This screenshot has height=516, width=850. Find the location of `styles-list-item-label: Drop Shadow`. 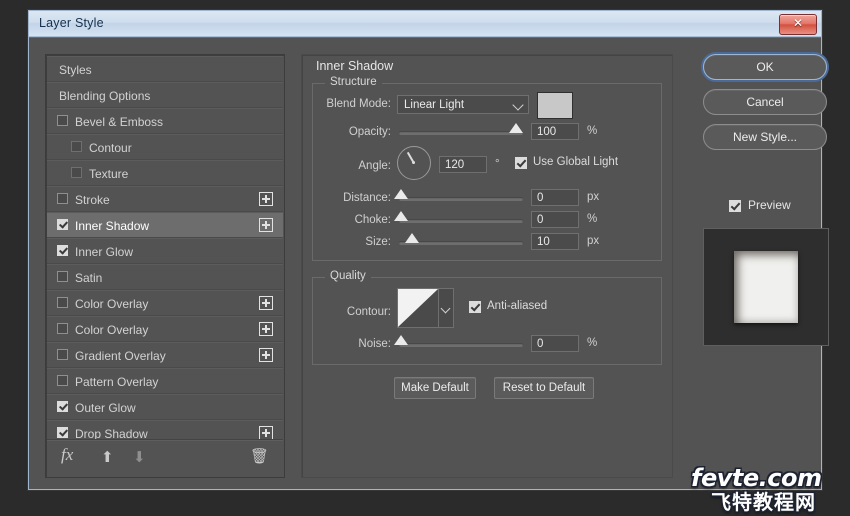

styles-list-item-label: Drop Shadow is located at coordinates (111, 432).